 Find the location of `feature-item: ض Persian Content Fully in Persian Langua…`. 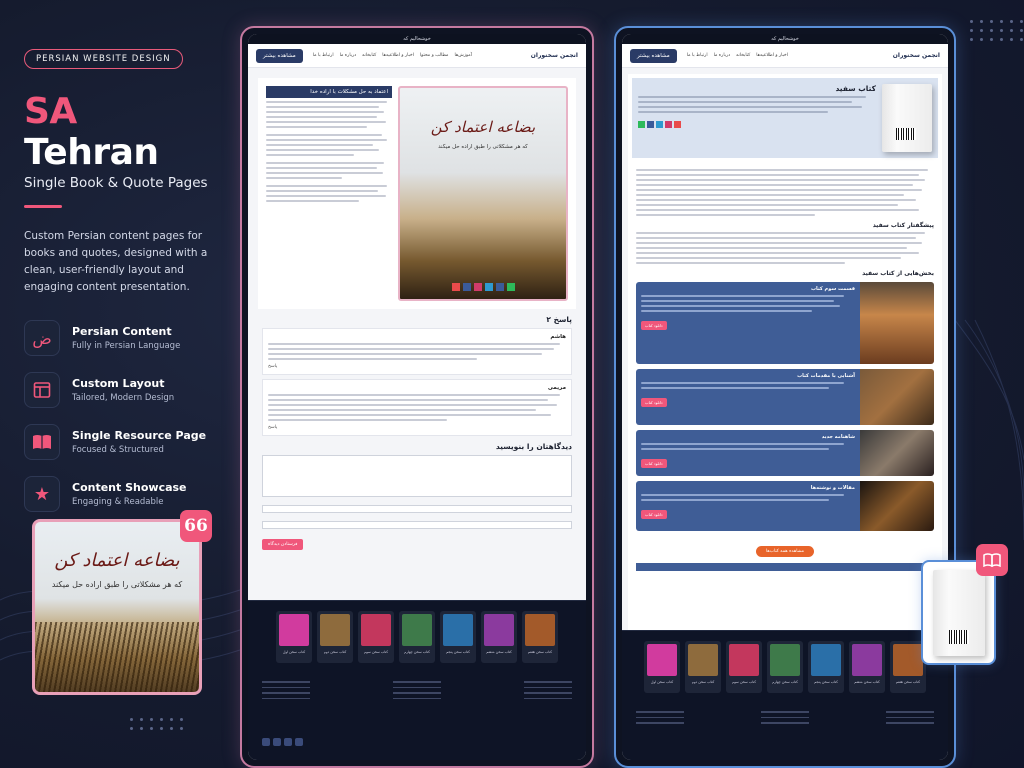

feature-item: ض Persian Content Fully in Persian Langua… is located at coordinates (122, 338).